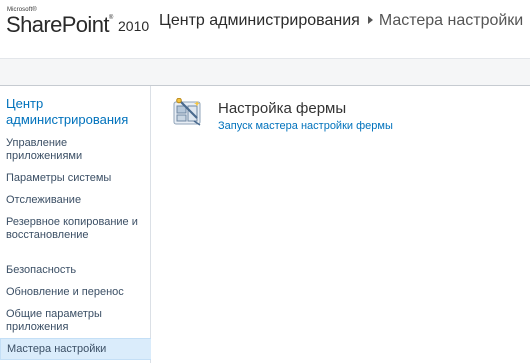 The image size is (530, 363). I want to click on farm-wizard-icon, so click(188, 112).